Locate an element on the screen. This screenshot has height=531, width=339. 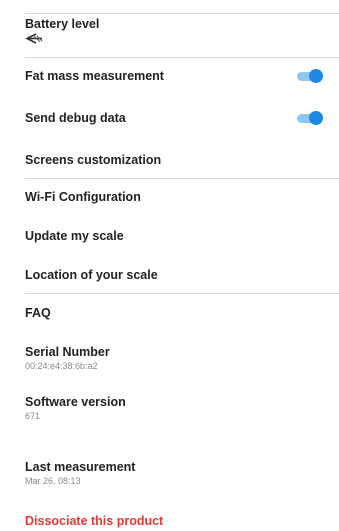
fat-mass-row: Fat mass measurement is located at coordinates (174, 76).